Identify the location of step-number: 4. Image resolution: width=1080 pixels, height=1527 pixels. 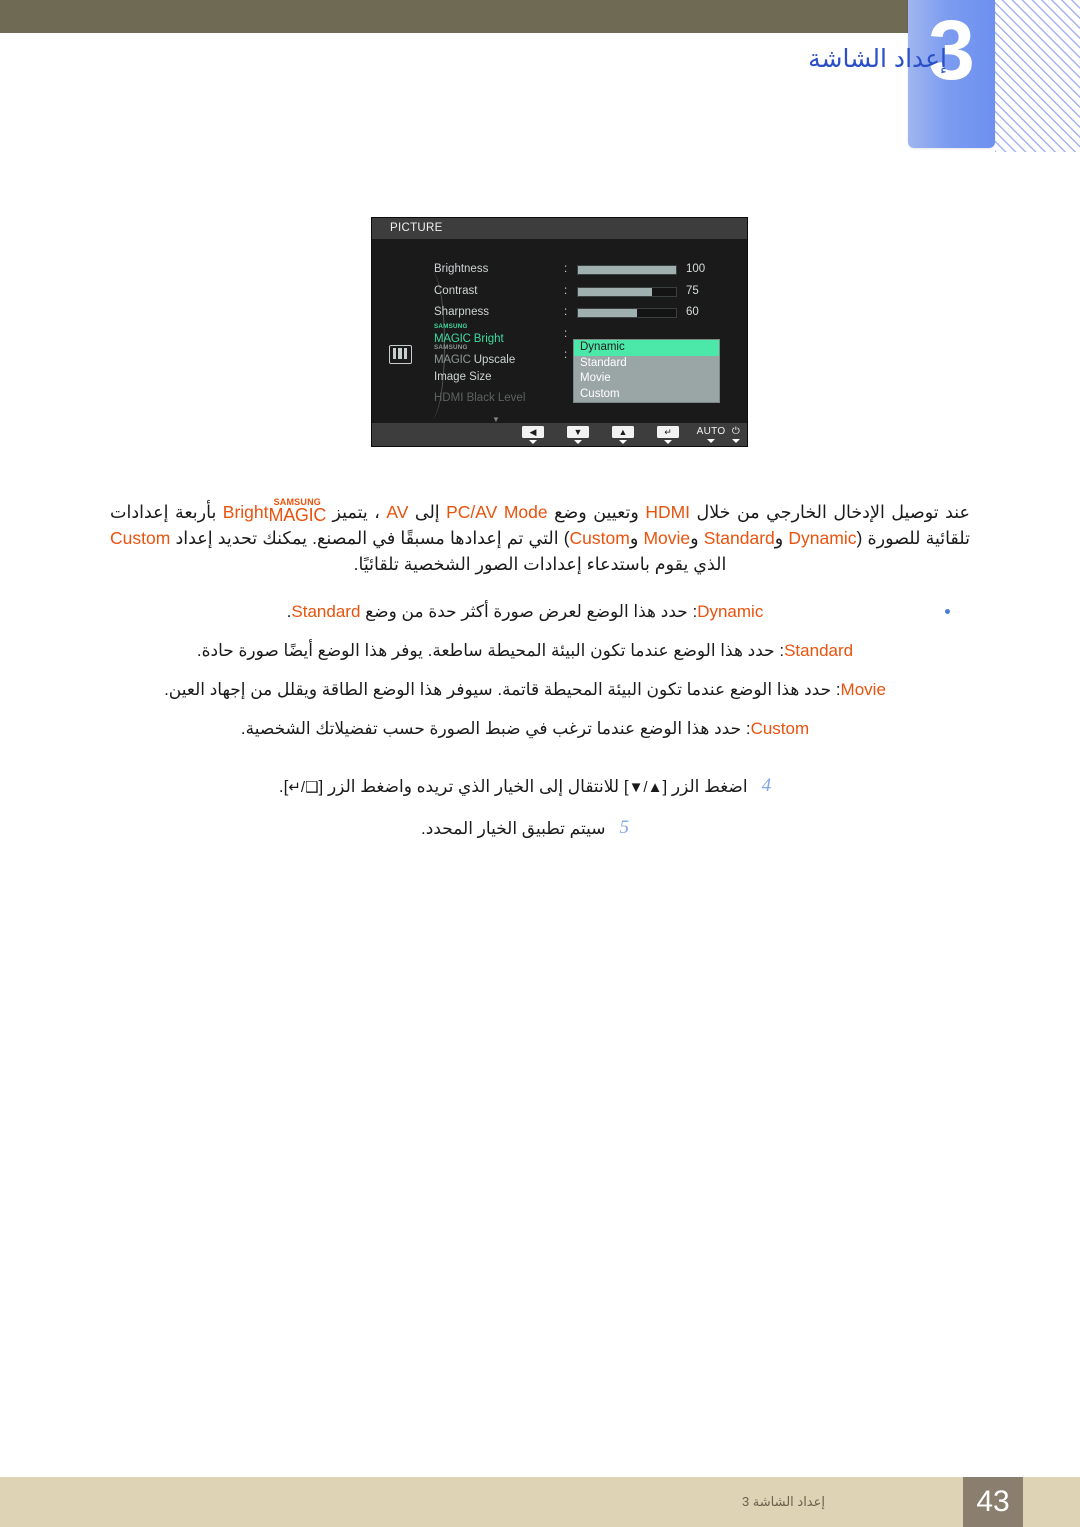
(766, 785).